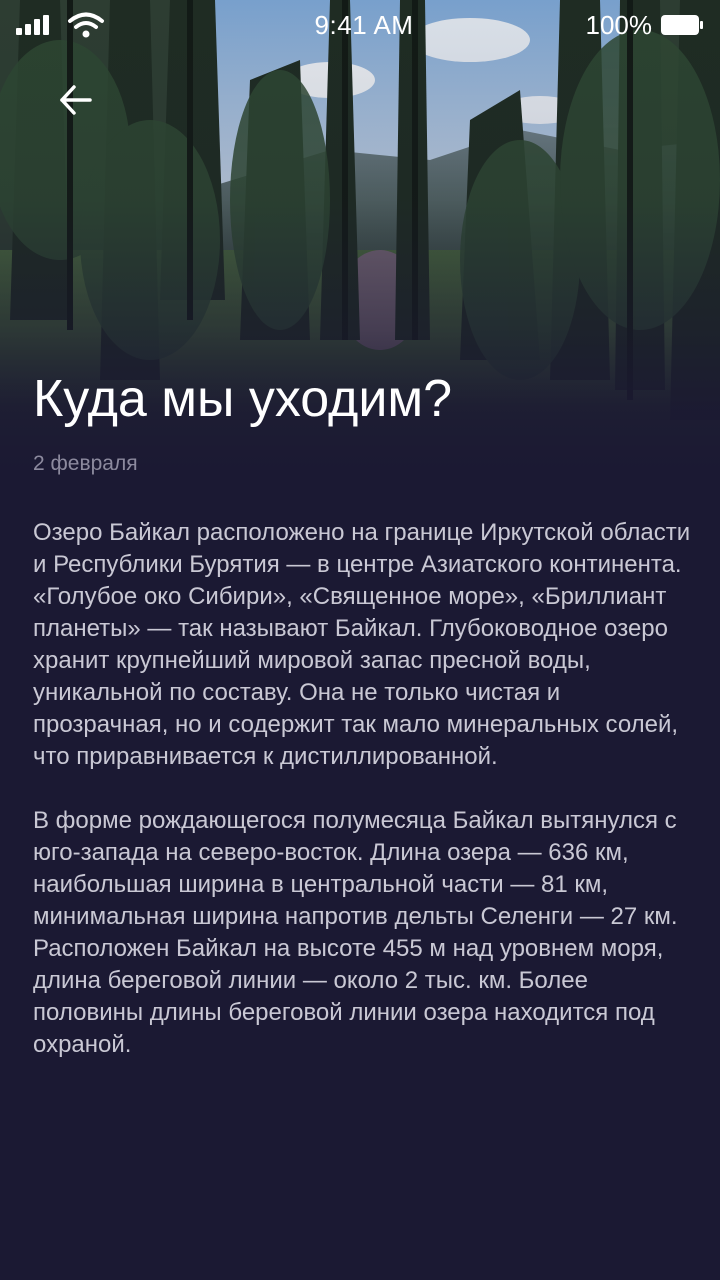  I want to click on back-button, so click(76, 100).